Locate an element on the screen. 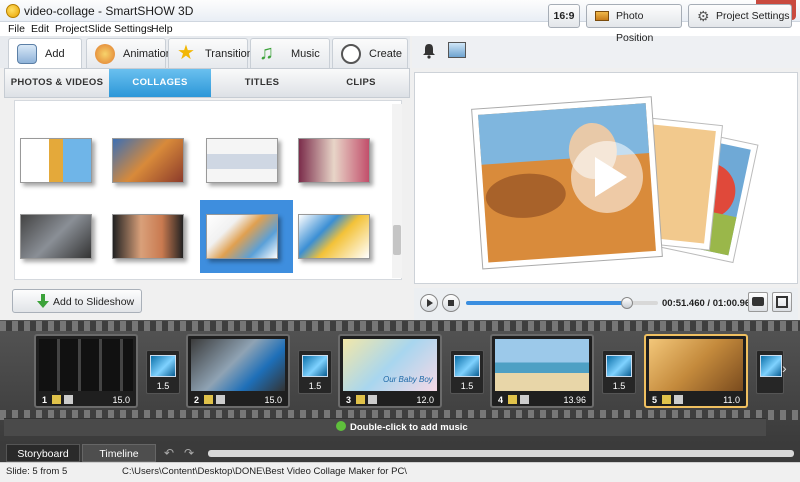  tab-storyboard: Storyboard is located at coordinates (43, 453).